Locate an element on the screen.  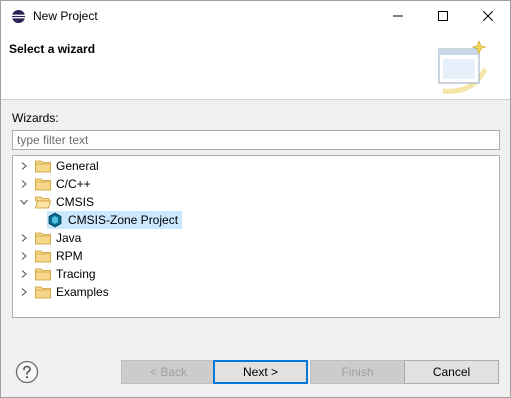
next-button: Next > is located at coordinates (260, 372).